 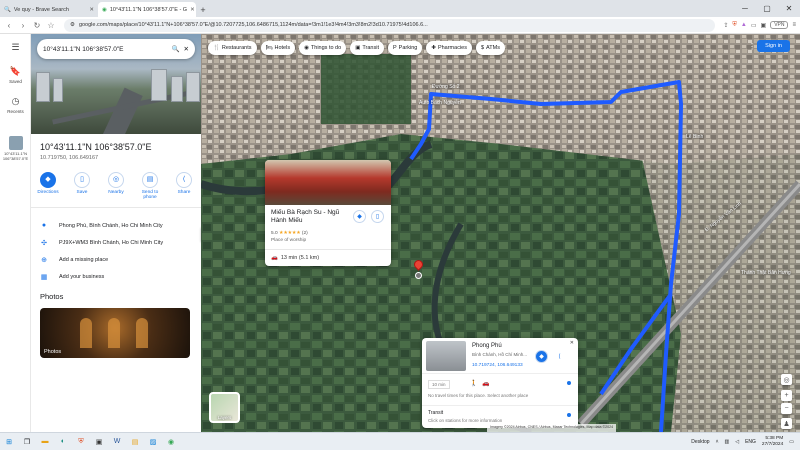 I want to click on pin-base-icon, so click(x=418, y=275).